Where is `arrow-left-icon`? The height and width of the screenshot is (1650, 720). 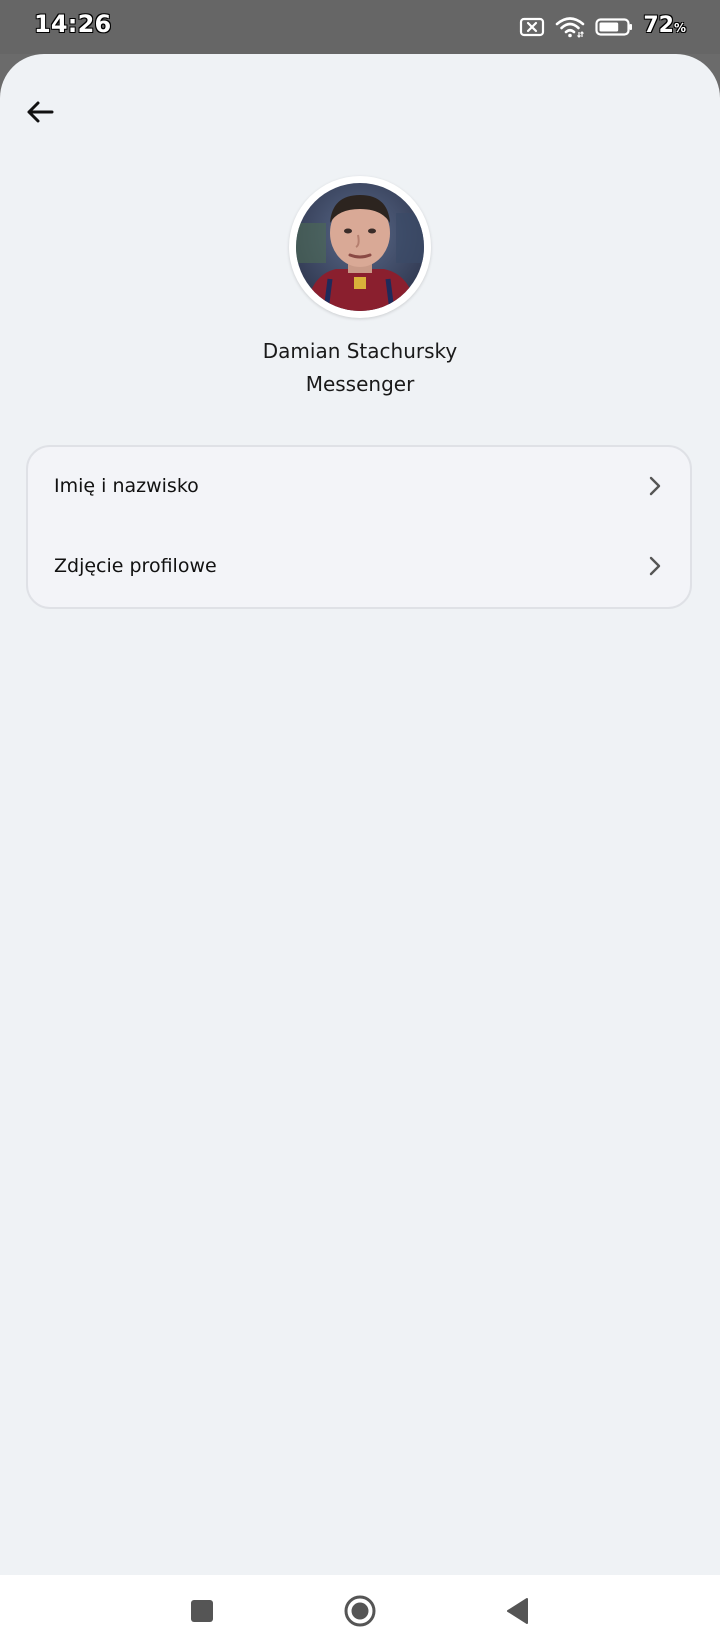 arrow-left-icon is located at coordinates (40, 114).